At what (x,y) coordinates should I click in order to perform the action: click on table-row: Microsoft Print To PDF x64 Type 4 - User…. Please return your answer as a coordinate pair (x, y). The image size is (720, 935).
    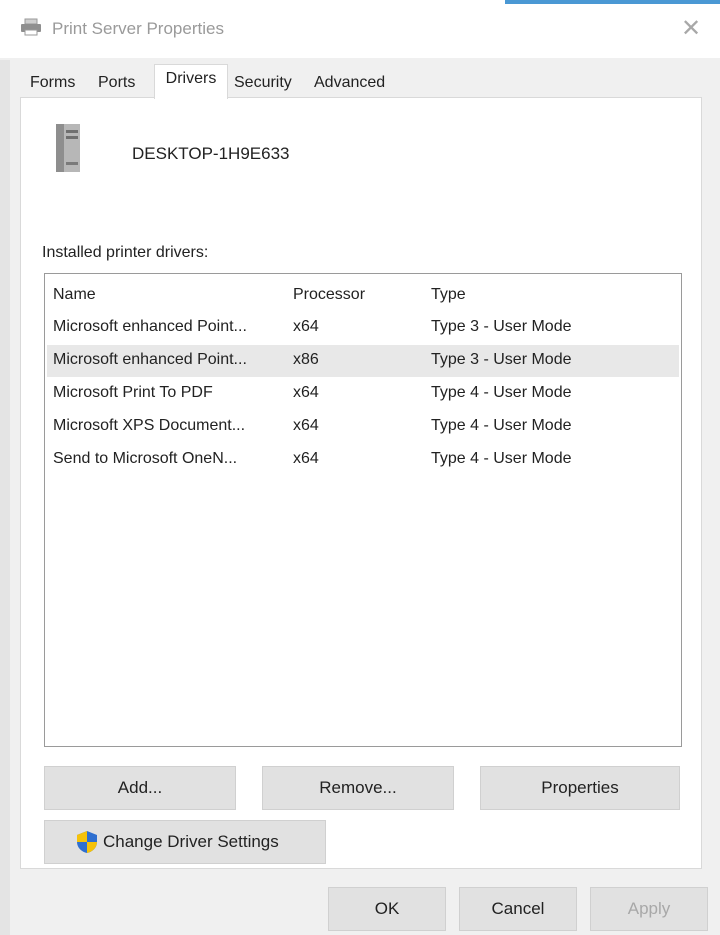
    Looking at the image, I should click on (363, 394).